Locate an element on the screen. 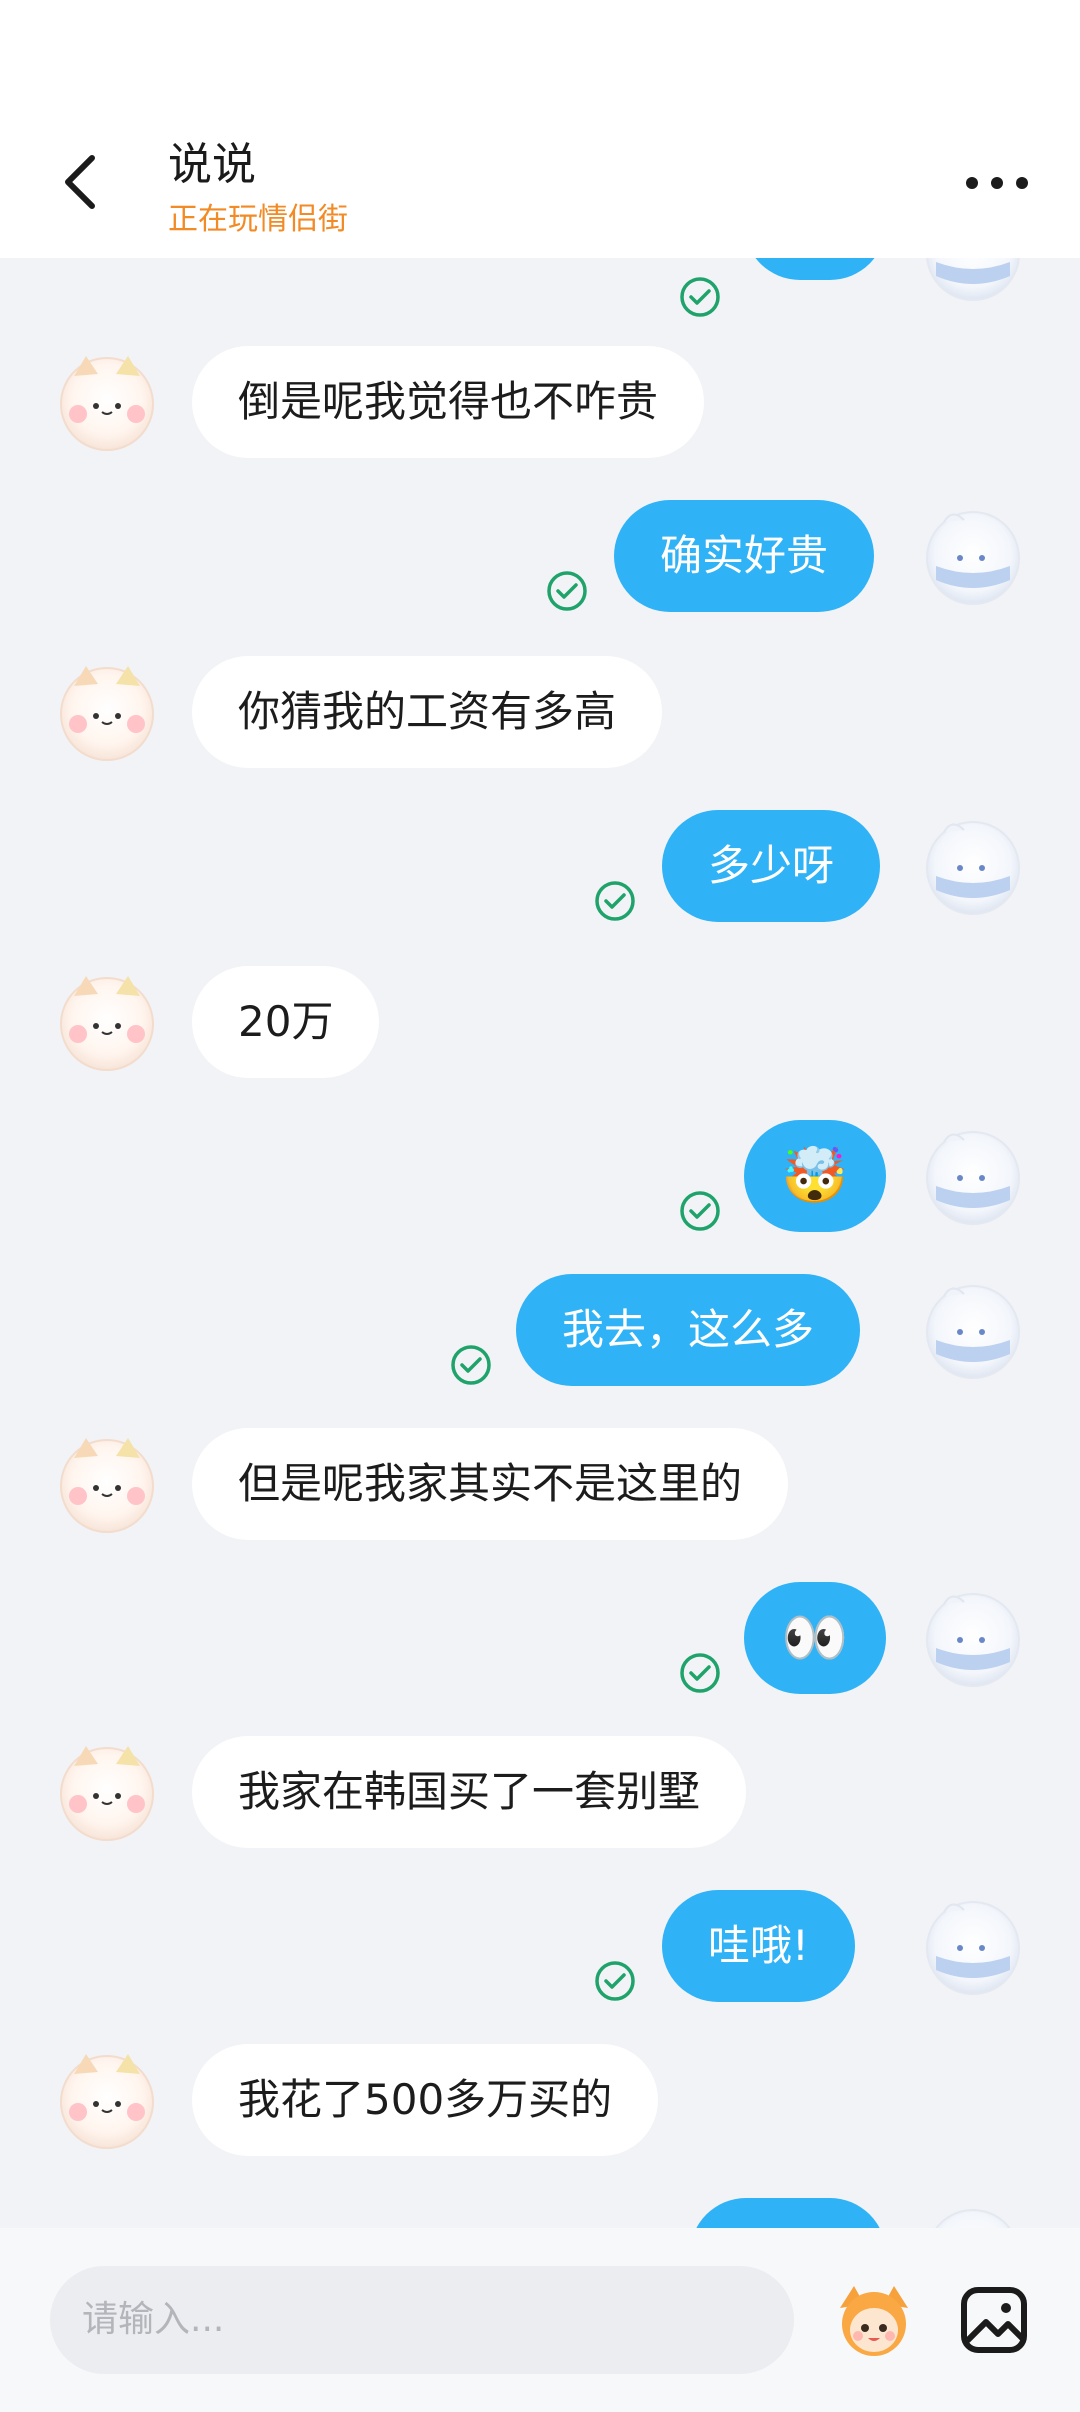 The width and height of the screenshot is (1080, 2412). chat-title: 说说 is located at coordinates (212, 164).